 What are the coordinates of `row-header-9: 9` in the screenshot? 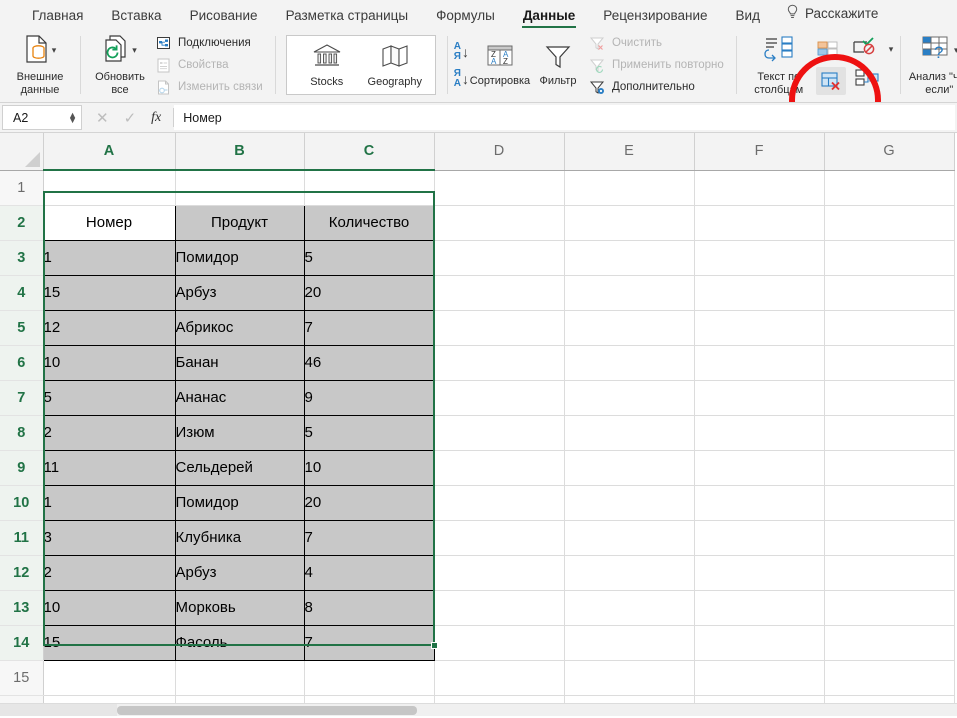 It's located at (22, 468).